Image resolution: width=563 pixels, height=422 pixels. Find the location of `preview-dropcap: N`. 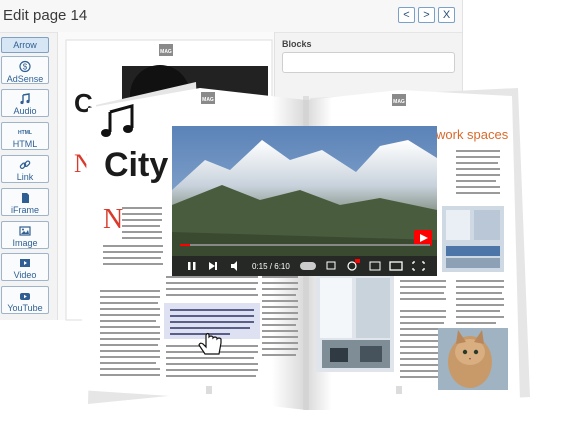

preview-dropcap: N is located at coordinates (83, 163).